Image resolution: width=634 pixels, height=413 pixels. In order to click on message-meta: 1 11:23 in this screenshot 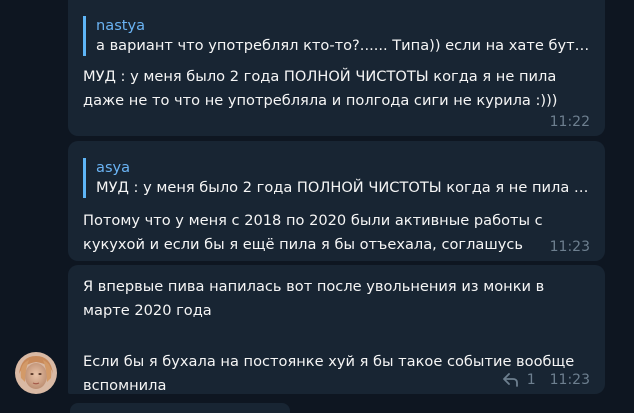, I will do `click(546, 380)`.